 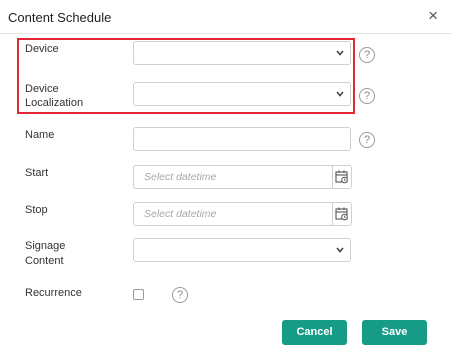 What do you see at coordinates (40, 135) in the screenshot?
I see `name-label: Name` at bounding box center [40, 135].